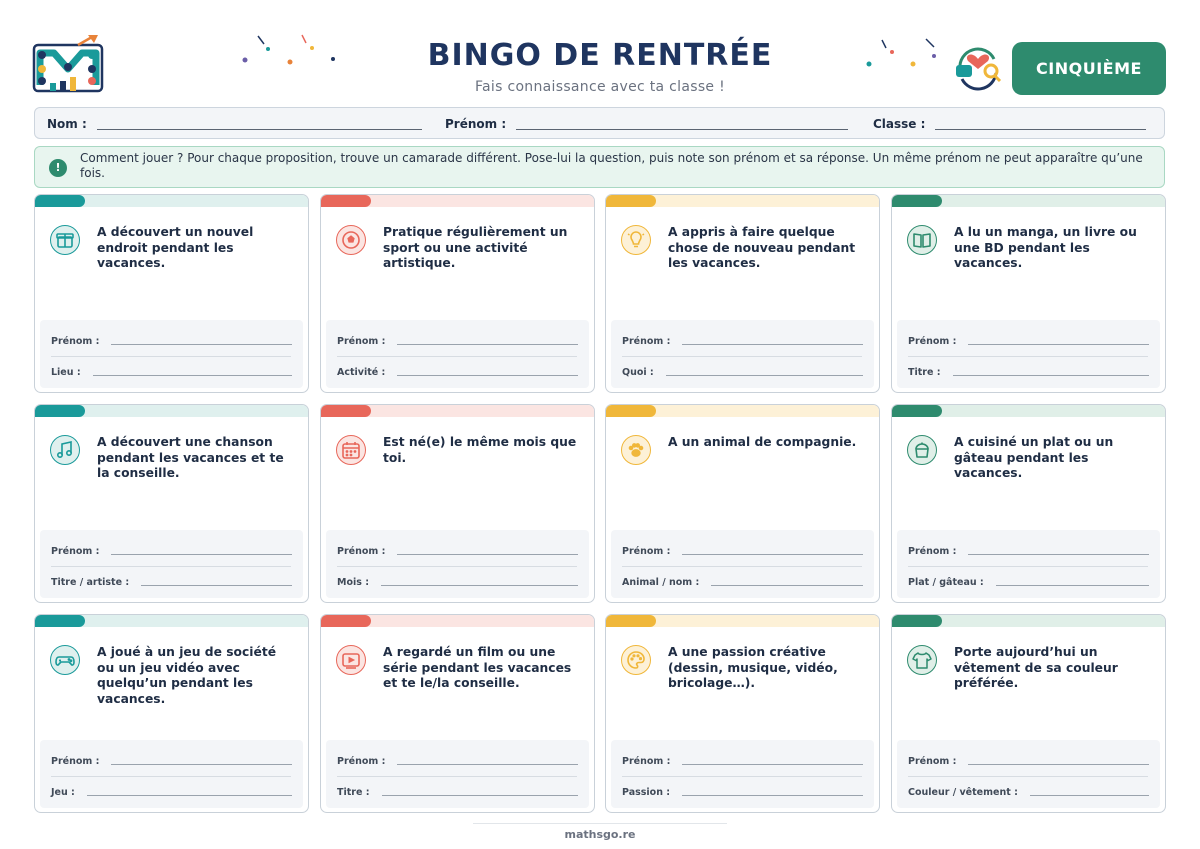 Image resolution: width=1200 pixels, height=849 pixels. What do you see at coordinates (1041, 129) in the screenshot?
I see `classe-line` at bounding box center [1041, 129].